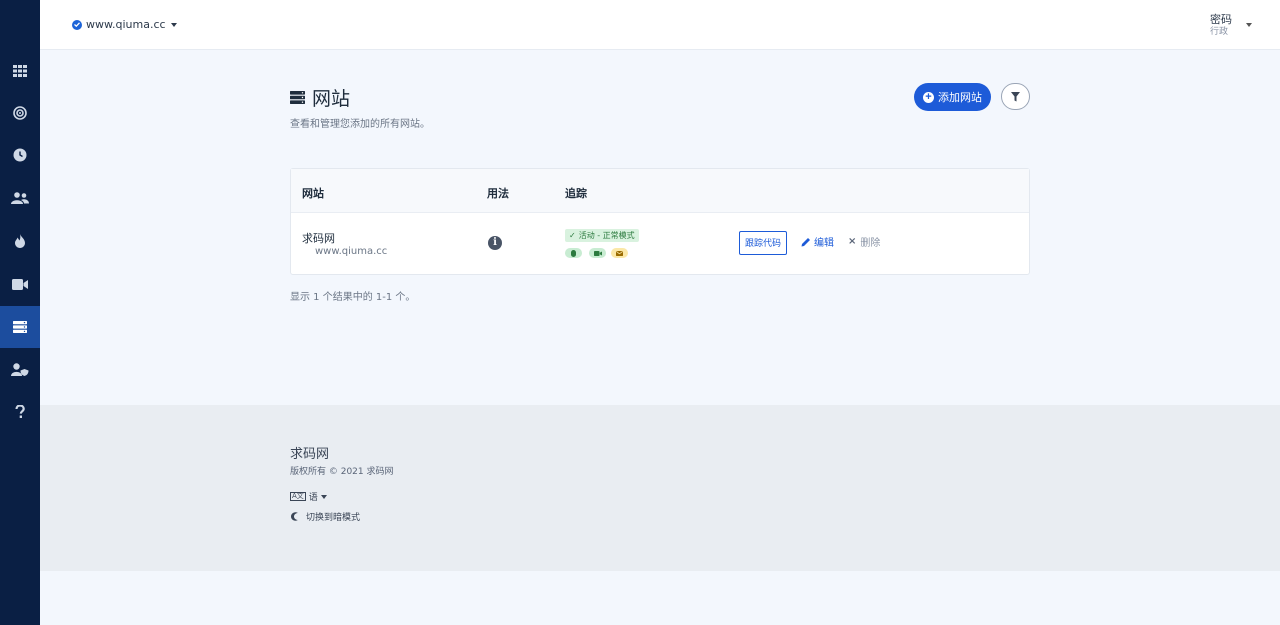  I want to click on user-names: 密码 行政, so click(1221, 25).